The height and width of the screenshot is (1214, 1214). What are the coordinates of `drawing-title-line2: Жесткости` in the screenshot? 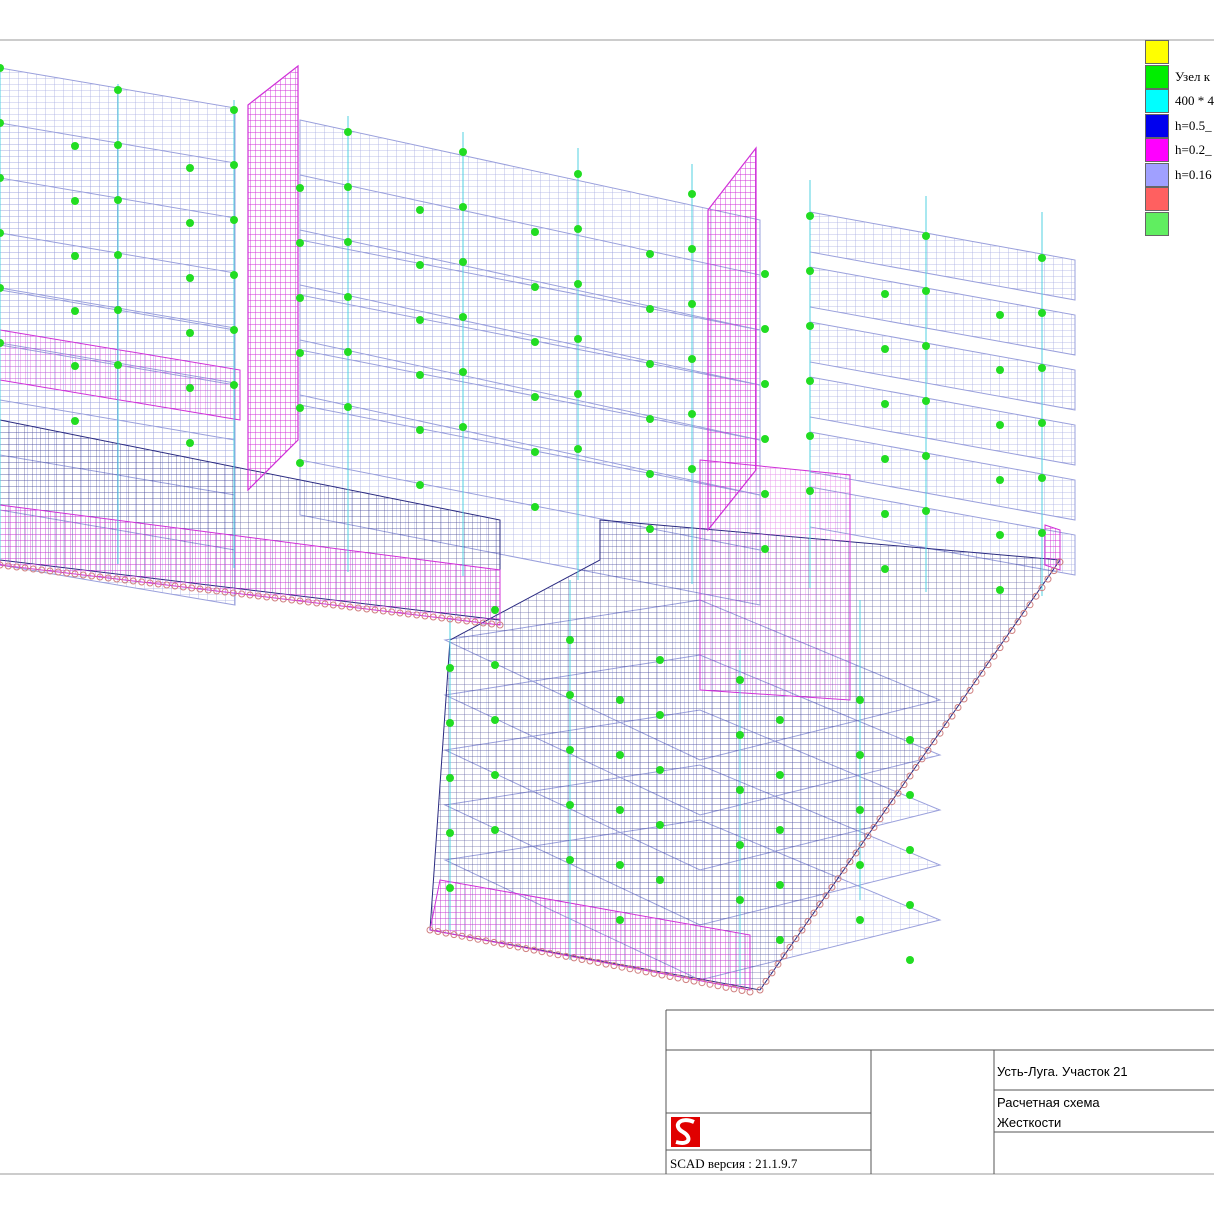 It's located at (1029, 1122).